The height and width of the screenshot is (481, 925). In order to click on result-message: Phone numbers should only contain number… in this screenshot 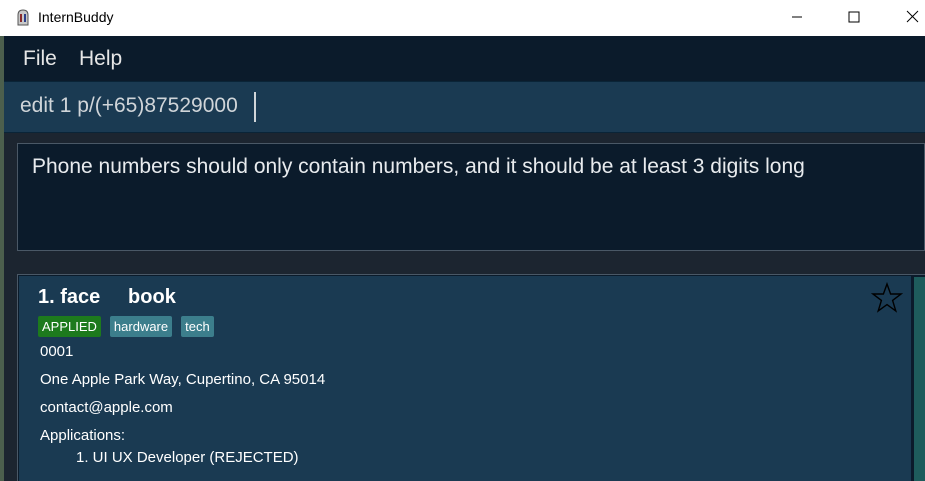, I will do `click(418, 166)`.